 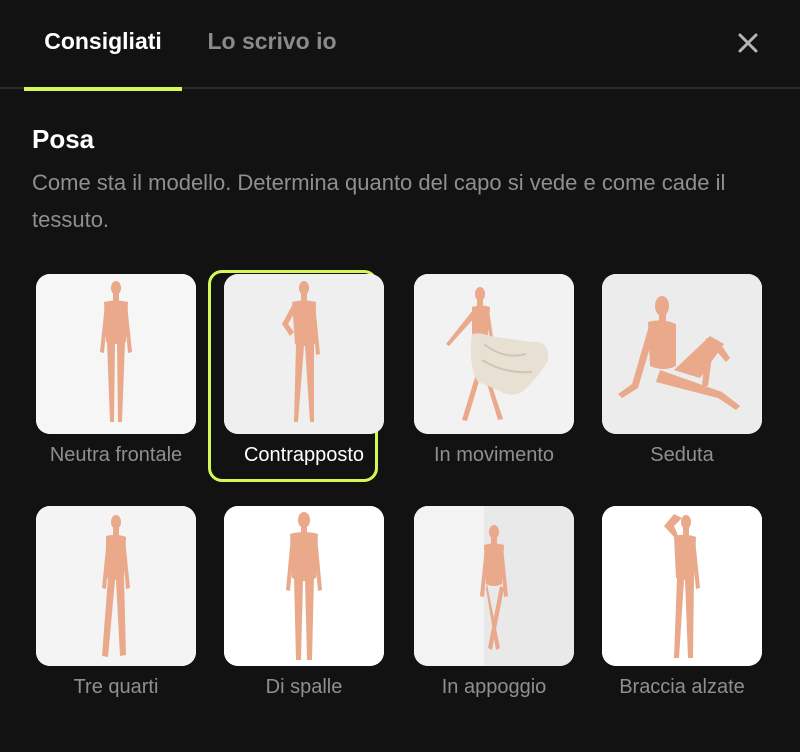 What do you see at coordinates (116, 586) in the screenshot?
I see `pose-thumbnail-tre-quarti` at bounding box center [116, 586].